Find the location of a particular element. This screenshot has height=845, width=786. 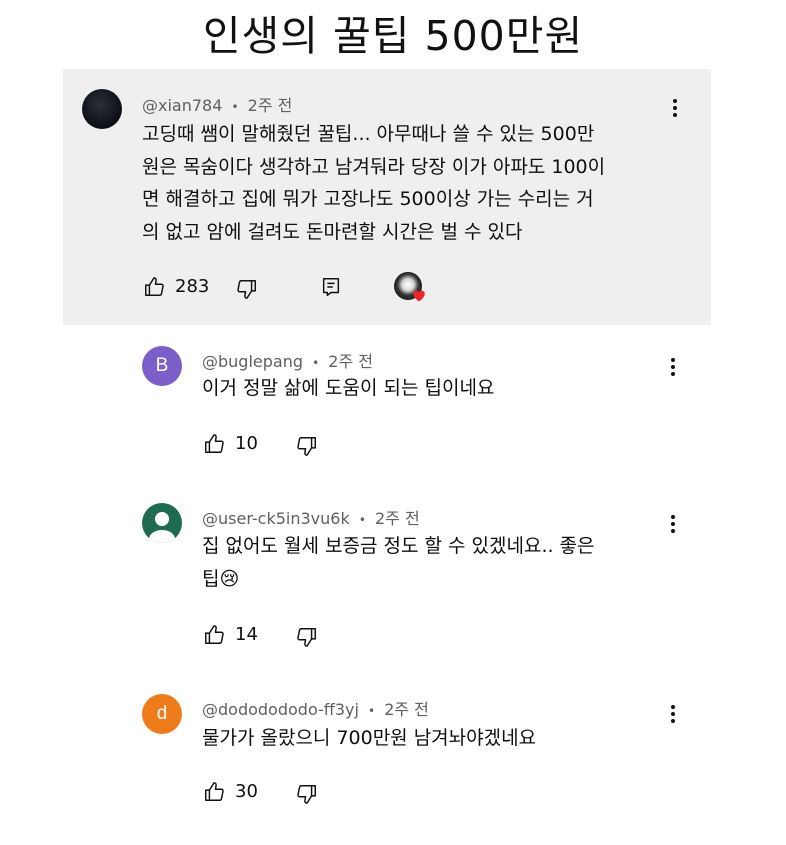

reply-button is located at coordinates (331, 287).